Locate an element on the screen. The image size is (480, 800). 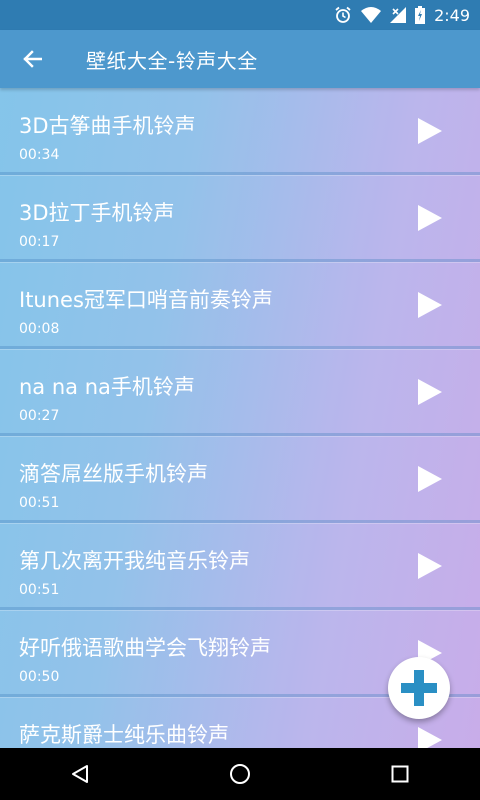
ringtone-duration: 00:08 is located at coordinates (39, 329).